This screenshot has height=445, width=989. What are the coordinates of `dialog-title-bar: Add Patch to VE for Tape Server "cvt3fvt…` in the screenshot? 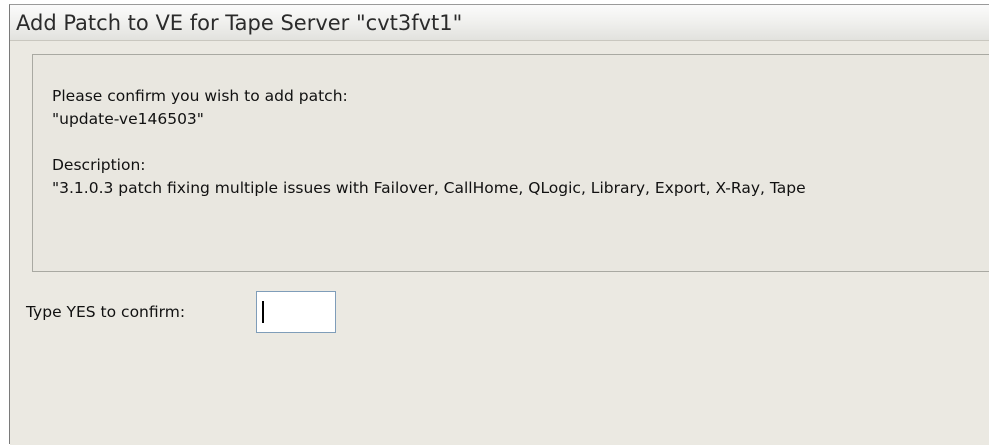 It's located at (499, 23).